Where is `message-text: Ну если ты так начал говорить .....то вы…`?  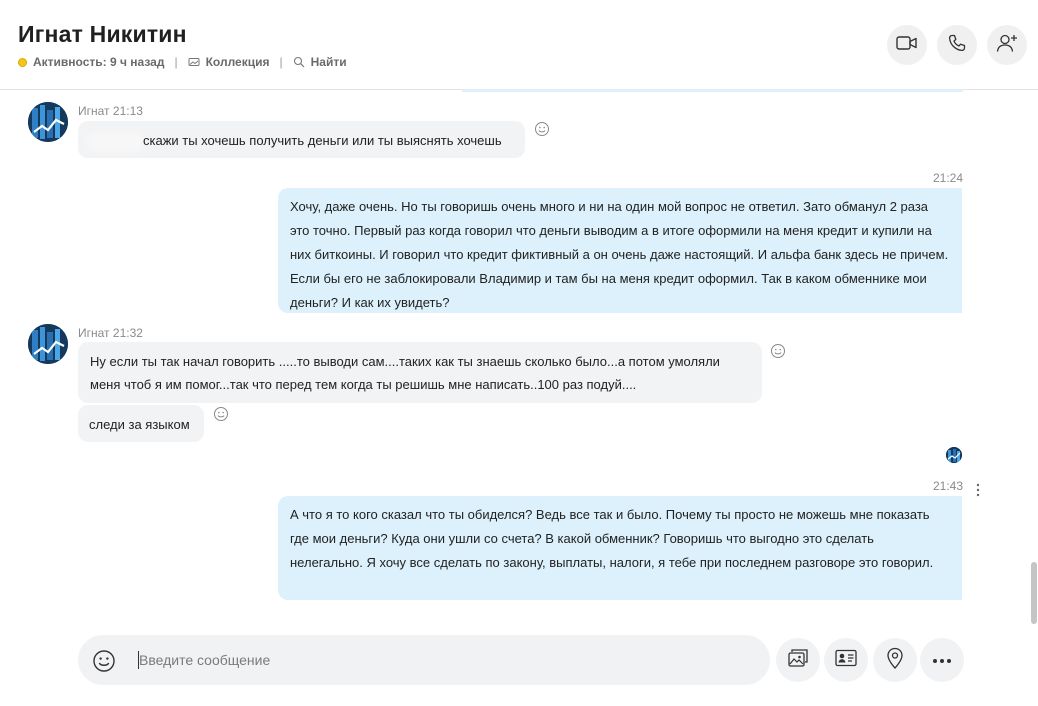
message-text: Ну если ты так начал говорить .....то вы… is located at coordinates (405, 373).